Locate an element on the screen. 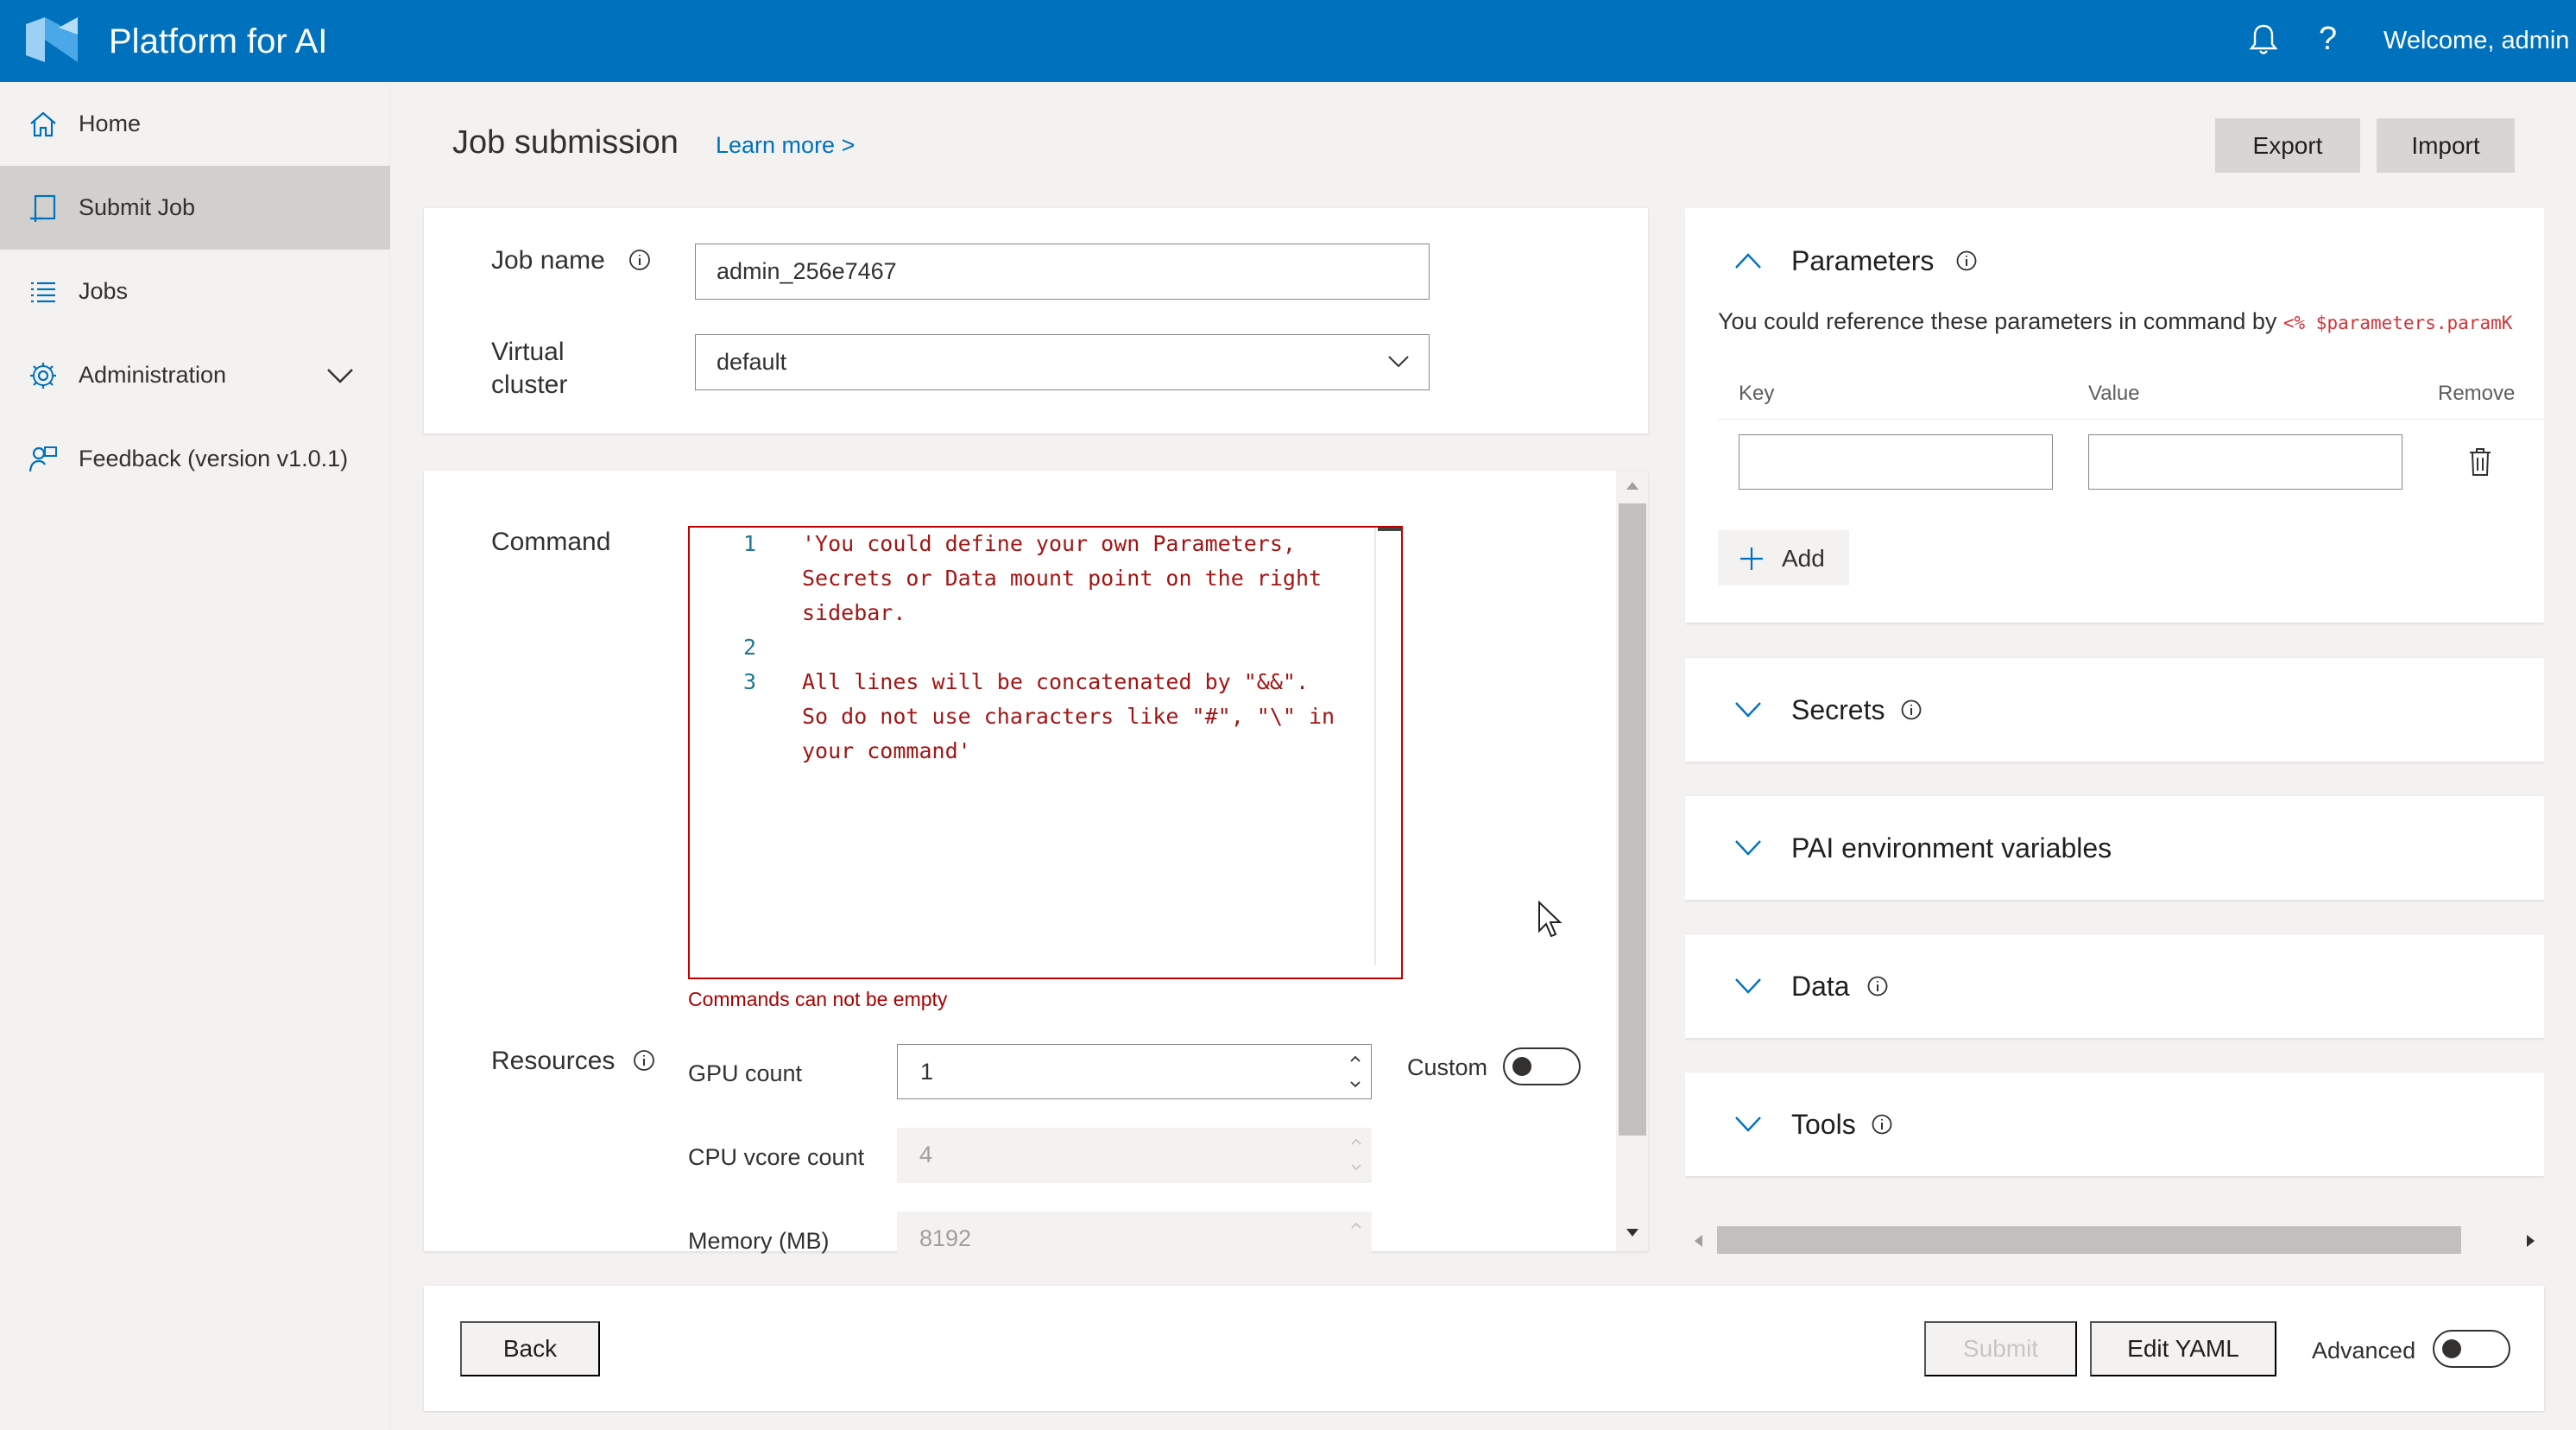 This screenshot has height=1430, width=2576. import-button: Import is located at coordinates (2446, 145).